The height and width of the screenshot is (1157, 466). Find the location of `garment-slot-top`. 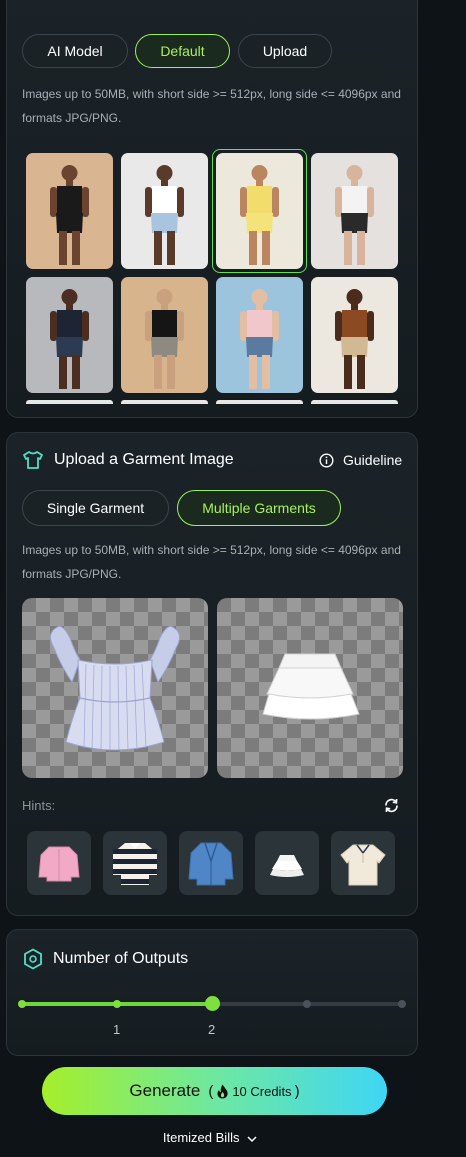

garment-slot-top is located at coordinates (115, 688).